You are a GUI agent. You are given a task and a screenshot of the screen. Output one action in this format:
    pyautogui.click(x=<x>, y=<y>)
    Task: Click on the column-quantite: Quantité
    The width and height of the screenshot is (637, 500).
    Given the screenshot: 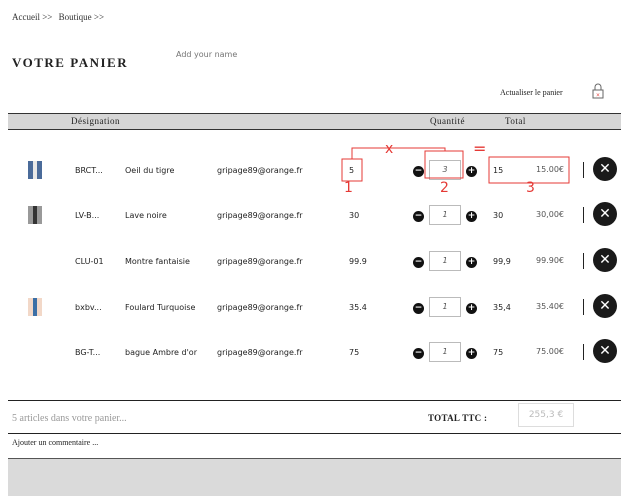 What is the action you would take?
    pyautogui.click(x=447, y=121)
    